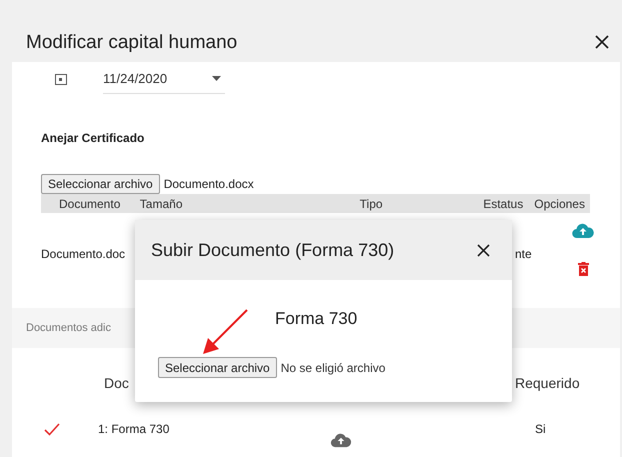  Describe the element at coordinates (164, 79) in the screenshot. I see `date-field: 11/24/2020` at that location.